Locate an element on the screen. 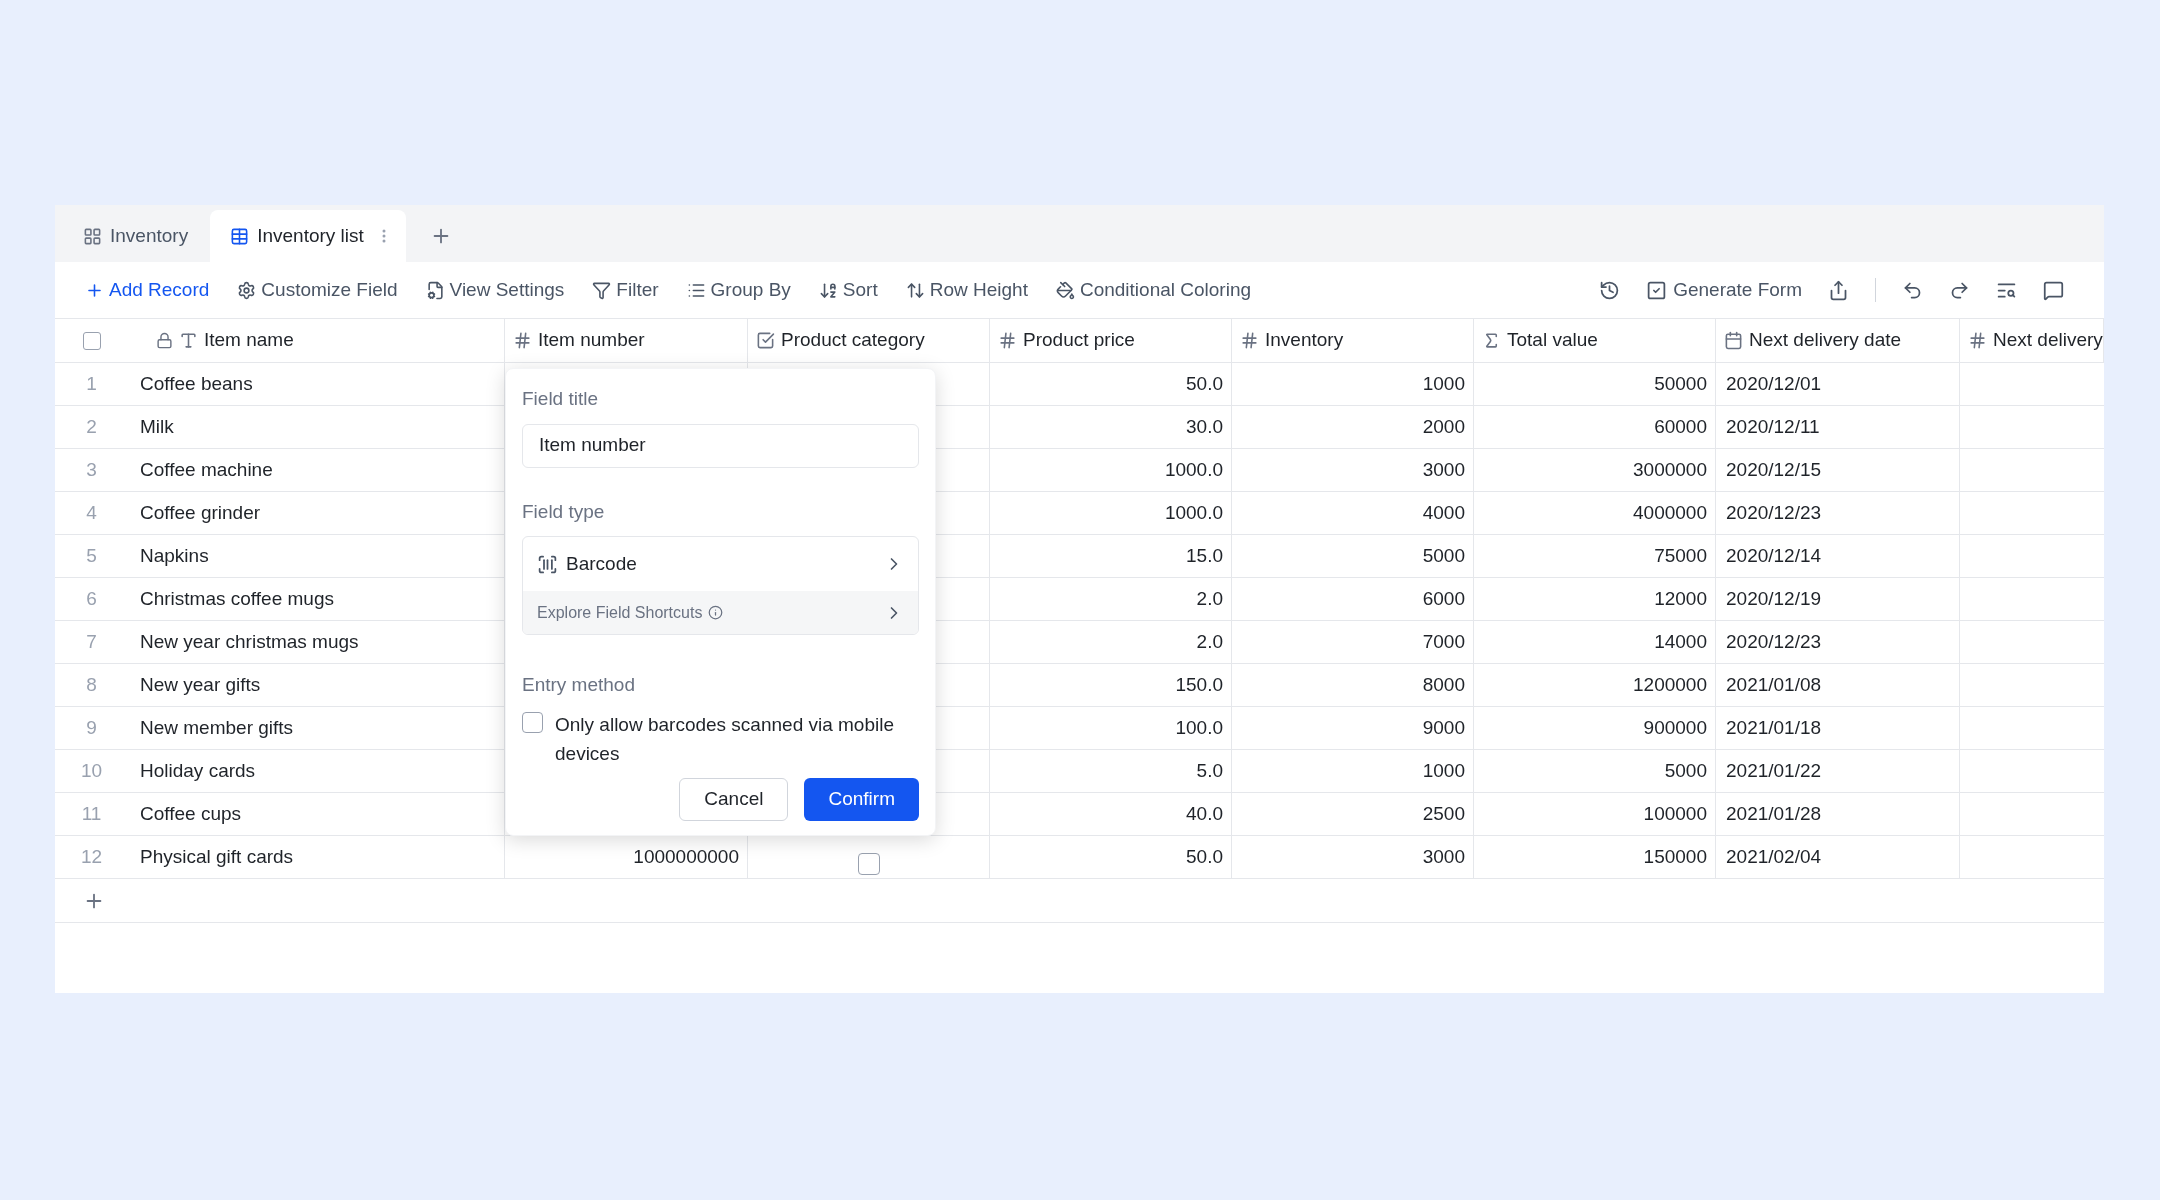 The image size is (2160, 1200). select-all-checkbox is located at coordinates (91, 340).